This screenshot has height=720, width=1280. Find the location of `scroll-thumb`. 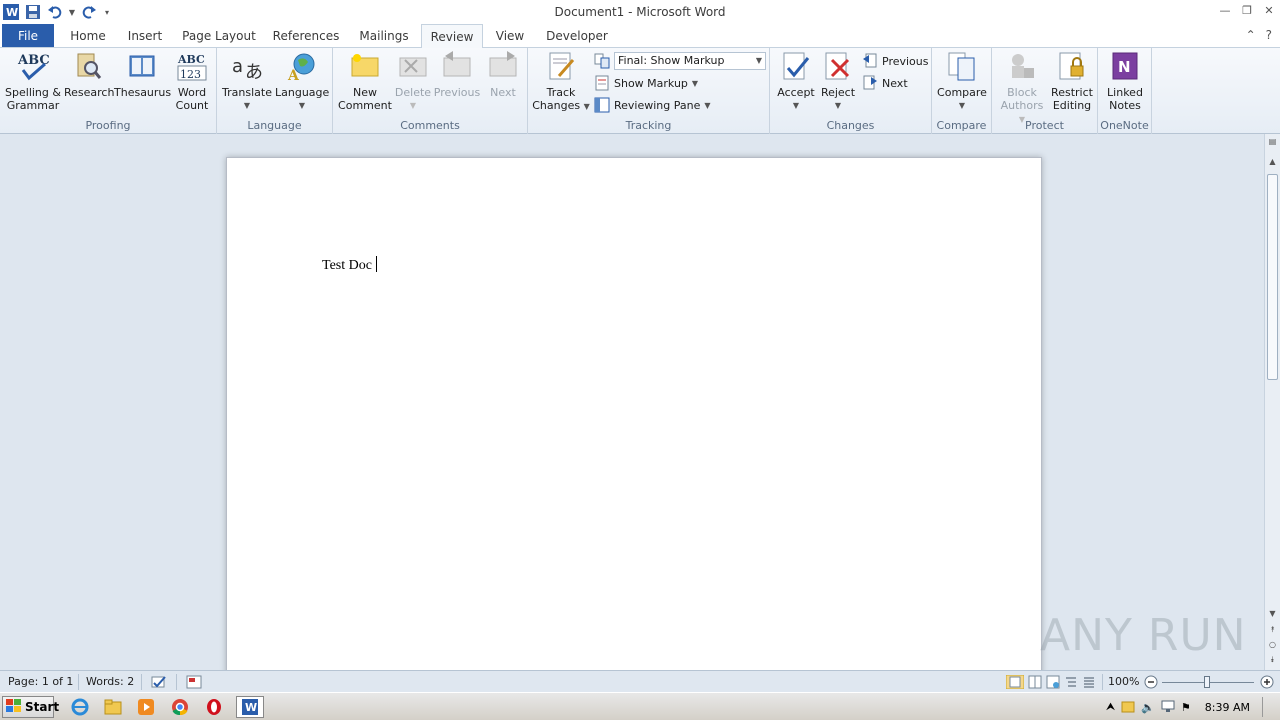

scroll-thumb is located at coordinates (1272, 277).